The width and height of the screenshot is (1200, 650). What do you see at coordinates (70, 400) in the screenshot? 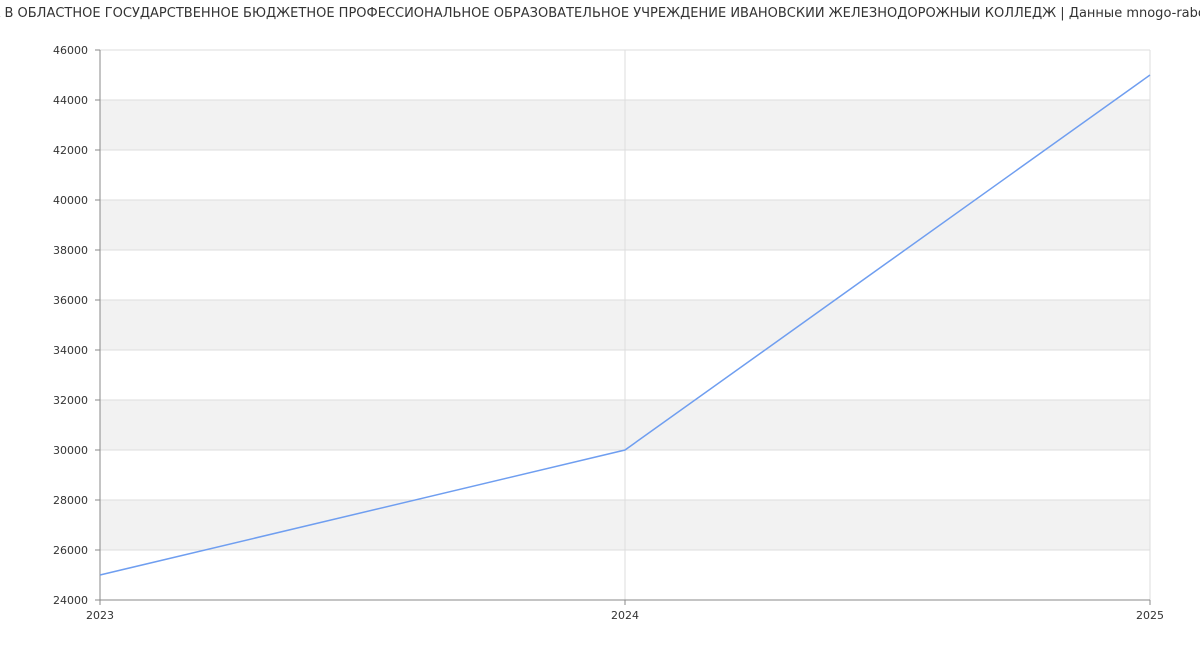
I see `y-tick-label: 32000` at bounding box center [70, 400].